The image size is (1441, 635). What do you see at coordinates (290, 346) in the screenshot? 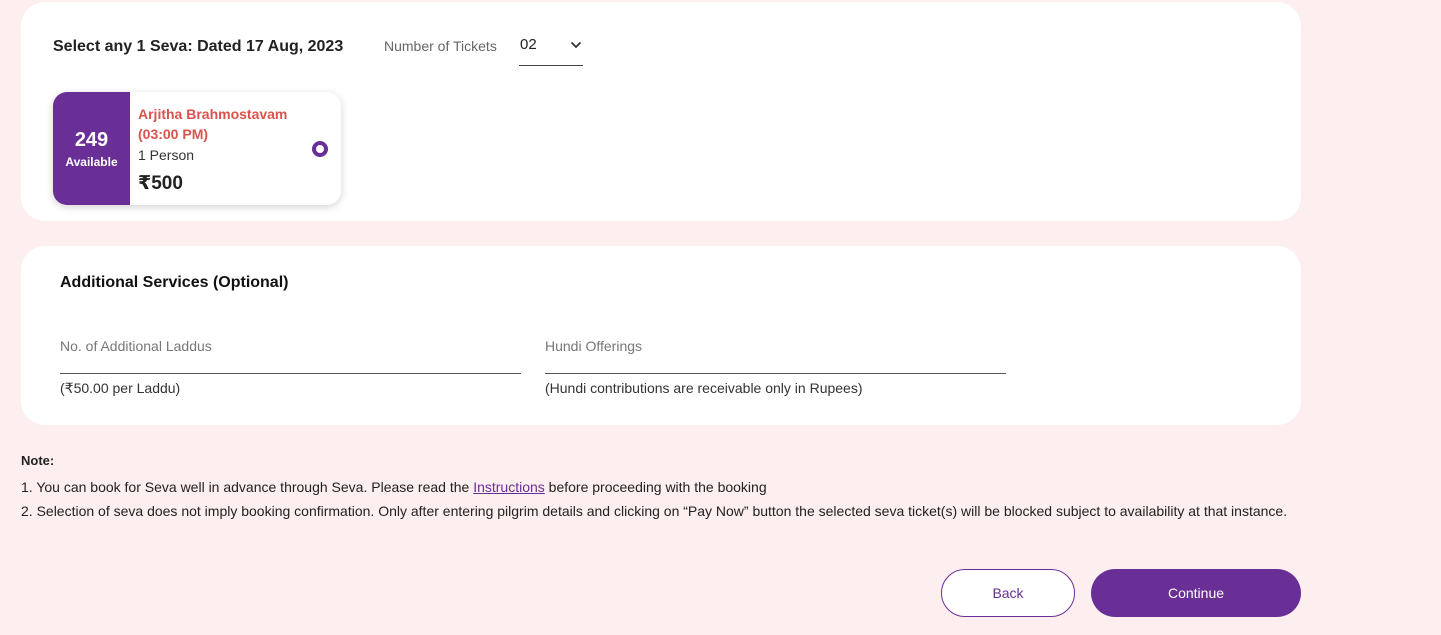
I see `laddus-input` at bounding box center [290, 346].